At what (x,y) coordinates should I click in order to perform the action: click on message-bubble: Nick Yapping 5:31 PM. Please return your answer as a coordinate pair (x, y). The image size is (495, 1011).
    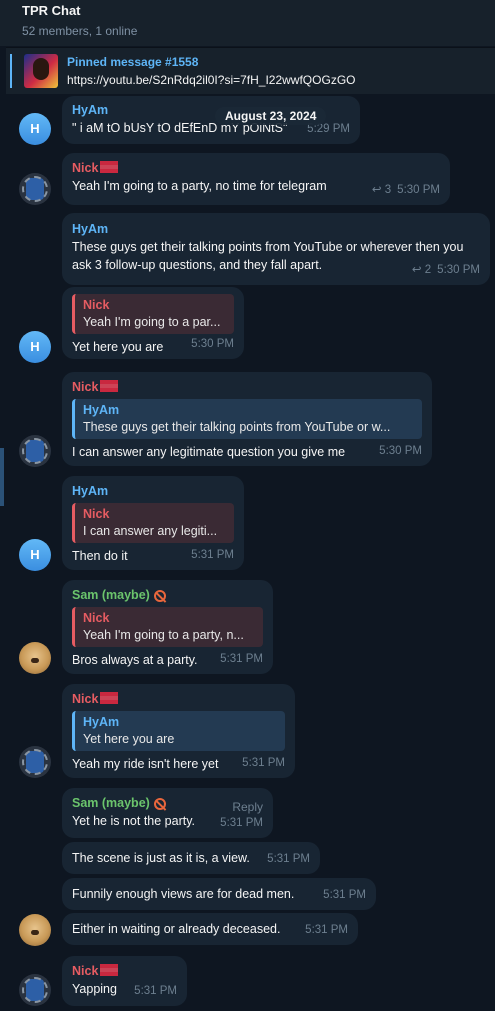
    Looking at the image, I should click on (124, 981).